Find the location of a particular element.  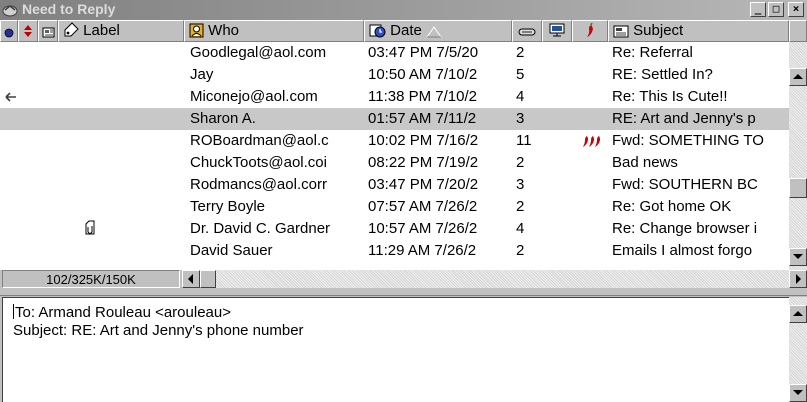

date-cell: 07:57 AM 7/26/2 is located at coordinates (423, 206).